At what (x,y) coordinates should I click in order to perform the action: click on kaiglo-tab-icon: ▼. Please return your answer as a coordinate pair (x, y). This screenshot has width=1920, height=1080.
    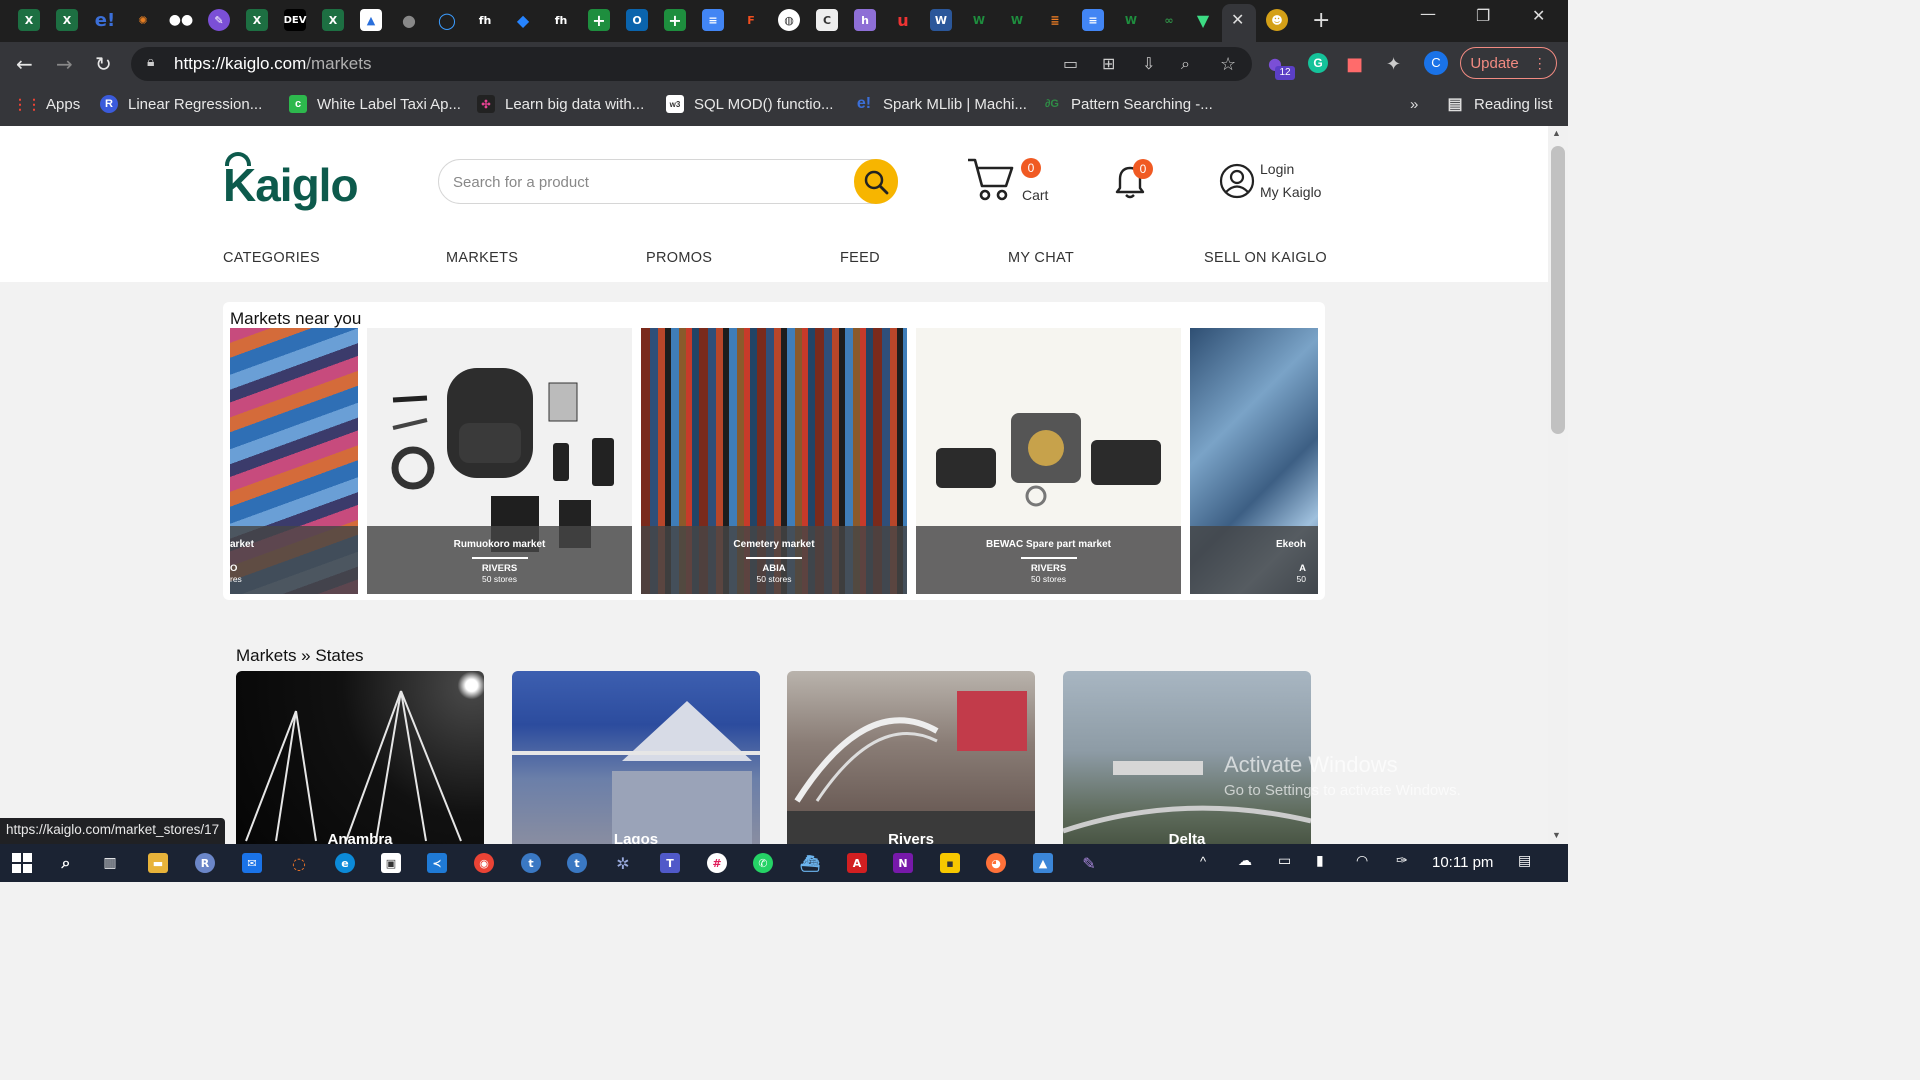
    Looking at the image, I should click on (1203, 20).